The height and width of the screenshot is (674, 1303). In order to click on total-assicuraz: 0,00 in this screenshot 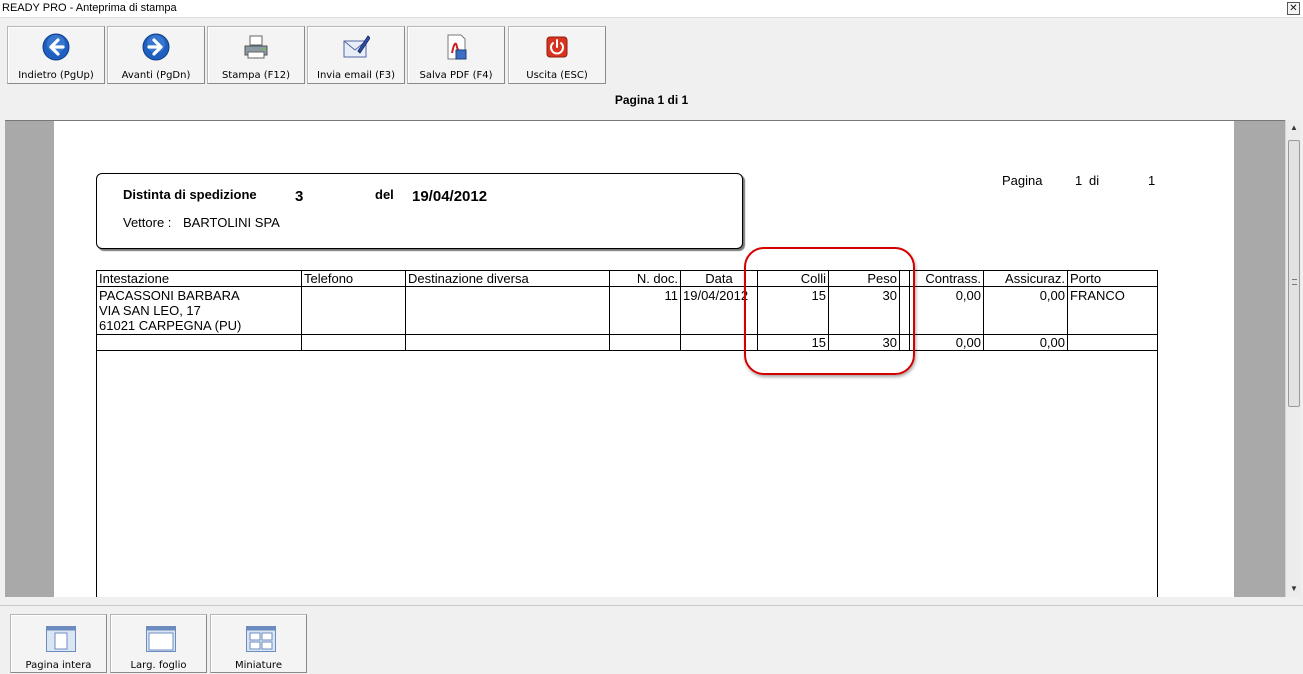, I will do `click(1026, 342)`.